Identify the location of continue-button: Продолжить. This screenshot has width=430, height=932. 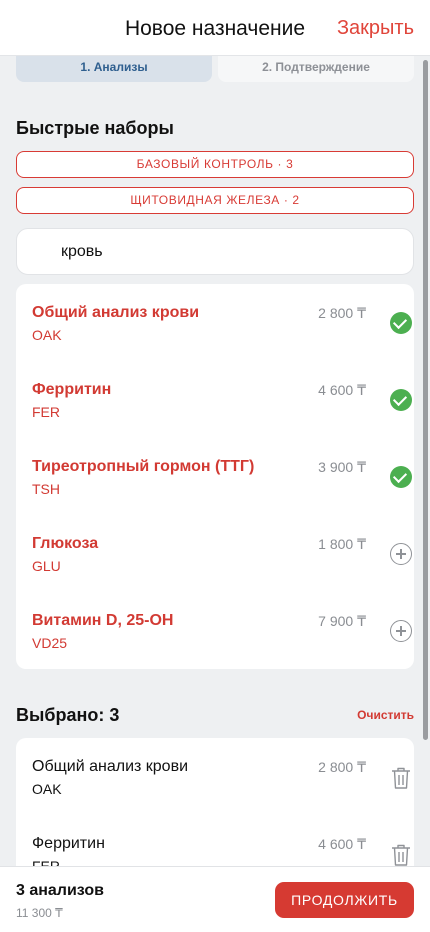
(344, 900).